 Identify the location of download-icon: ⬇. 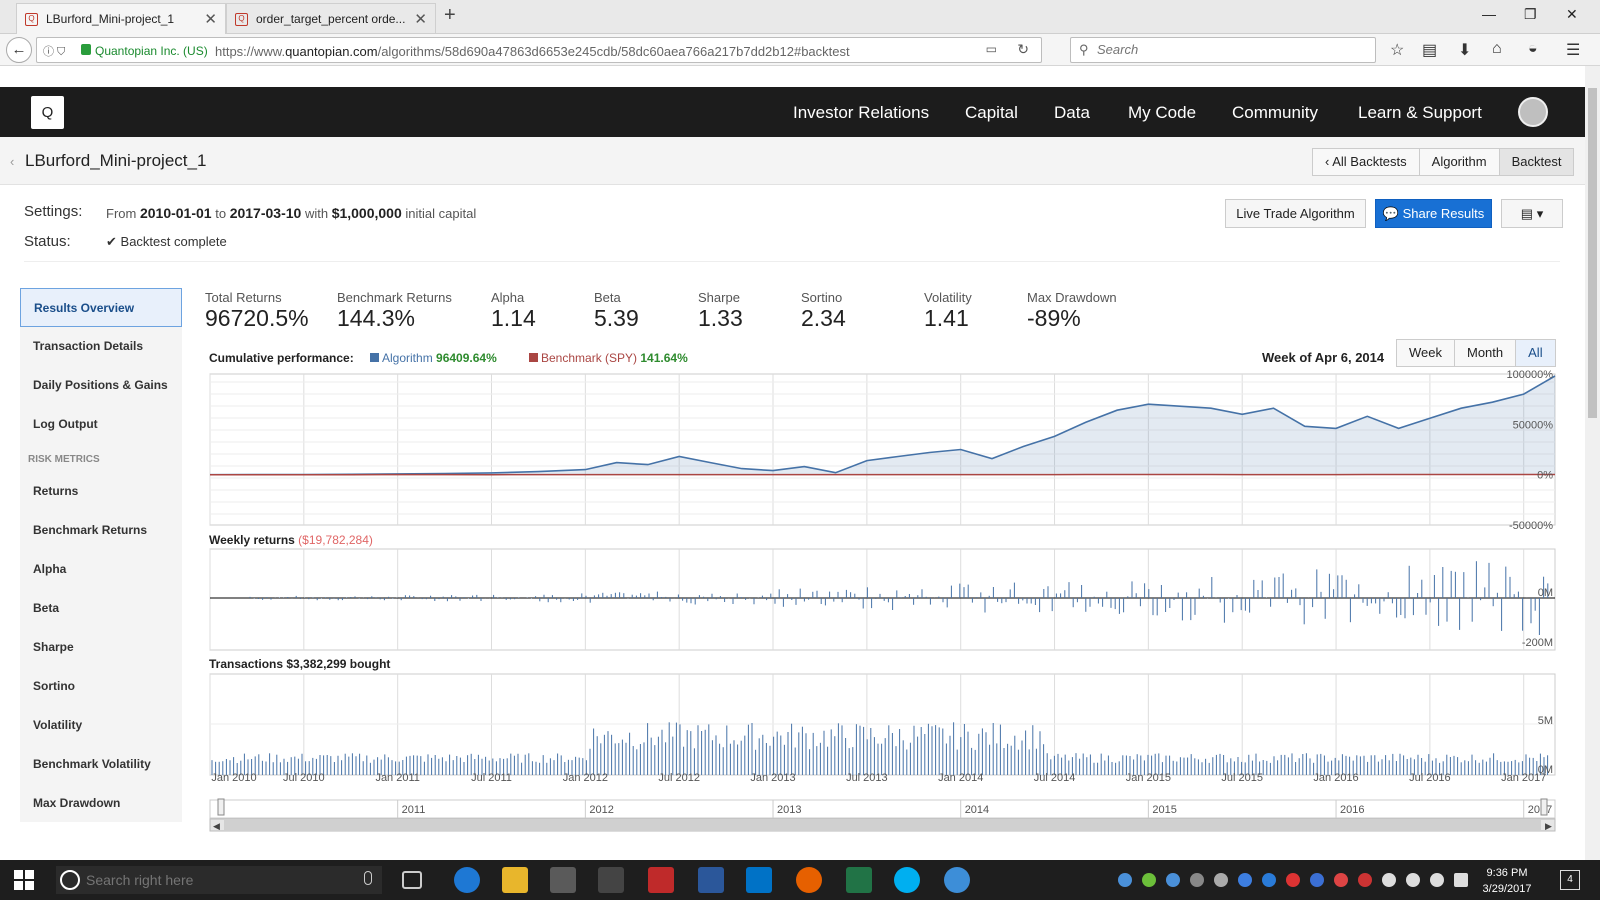
(1464, 50).